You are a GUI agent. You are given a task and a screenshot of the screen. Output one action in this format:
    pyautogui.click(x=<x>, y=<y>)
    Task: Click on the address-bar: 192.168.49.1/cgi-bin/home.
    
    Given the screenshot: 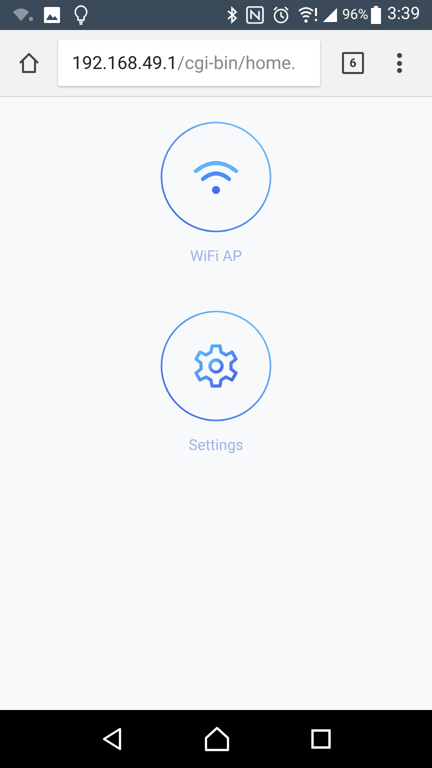 What is the action you would take?
    pyautogui.click(x=189, y=63)
    